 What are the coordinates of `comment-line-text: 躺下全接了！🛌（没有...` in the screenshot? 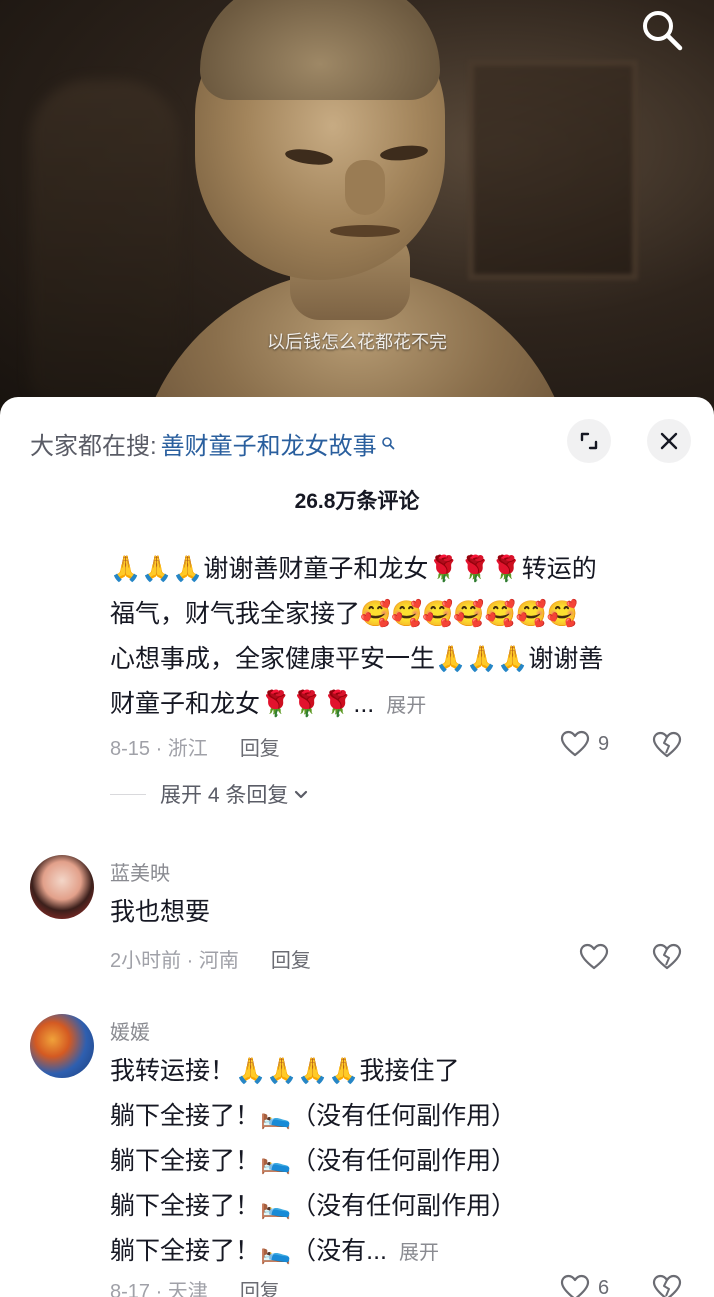 It's located at (248, 1251).